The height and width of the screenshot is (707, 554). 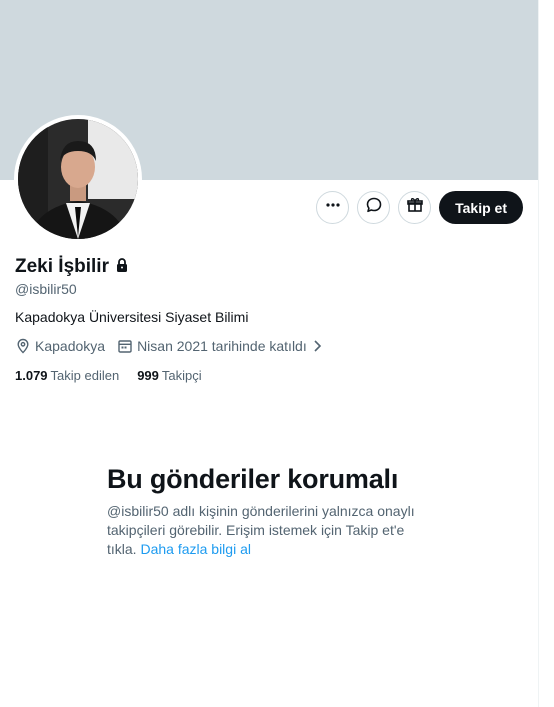 I want to click on gift-button, so click(x=415, y=207).